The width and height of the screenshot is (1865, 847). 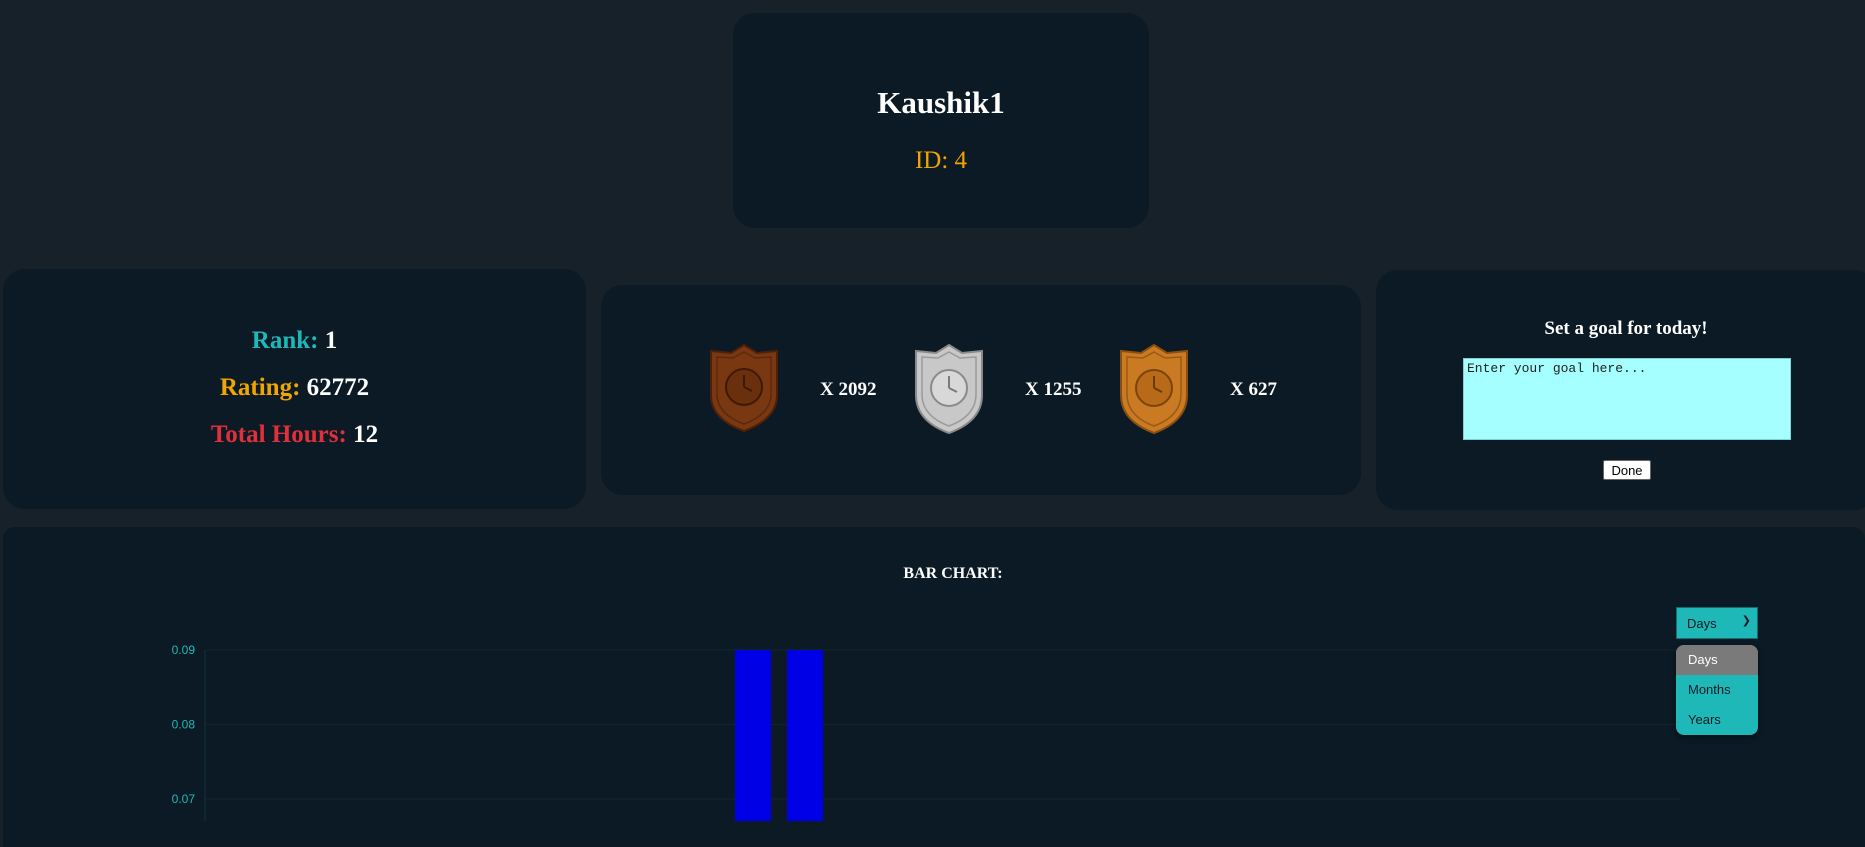 I want to click on y-tick-label: 0.08, so click(x=184, y=725).